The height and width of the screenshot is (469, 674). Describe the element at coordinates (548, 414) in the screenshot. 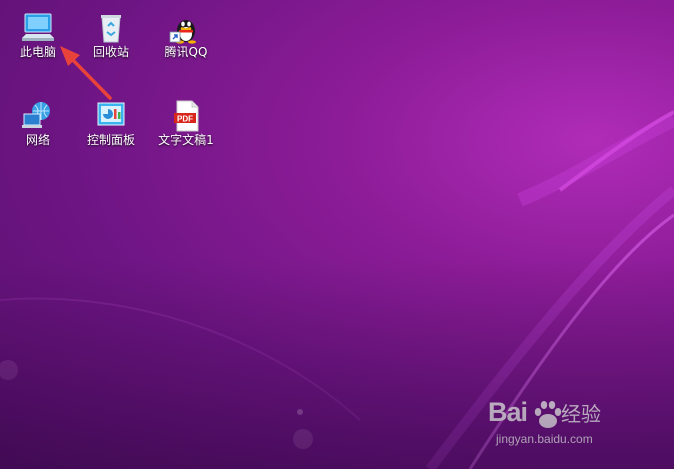

I see `baidu-paw-icon` at that location.